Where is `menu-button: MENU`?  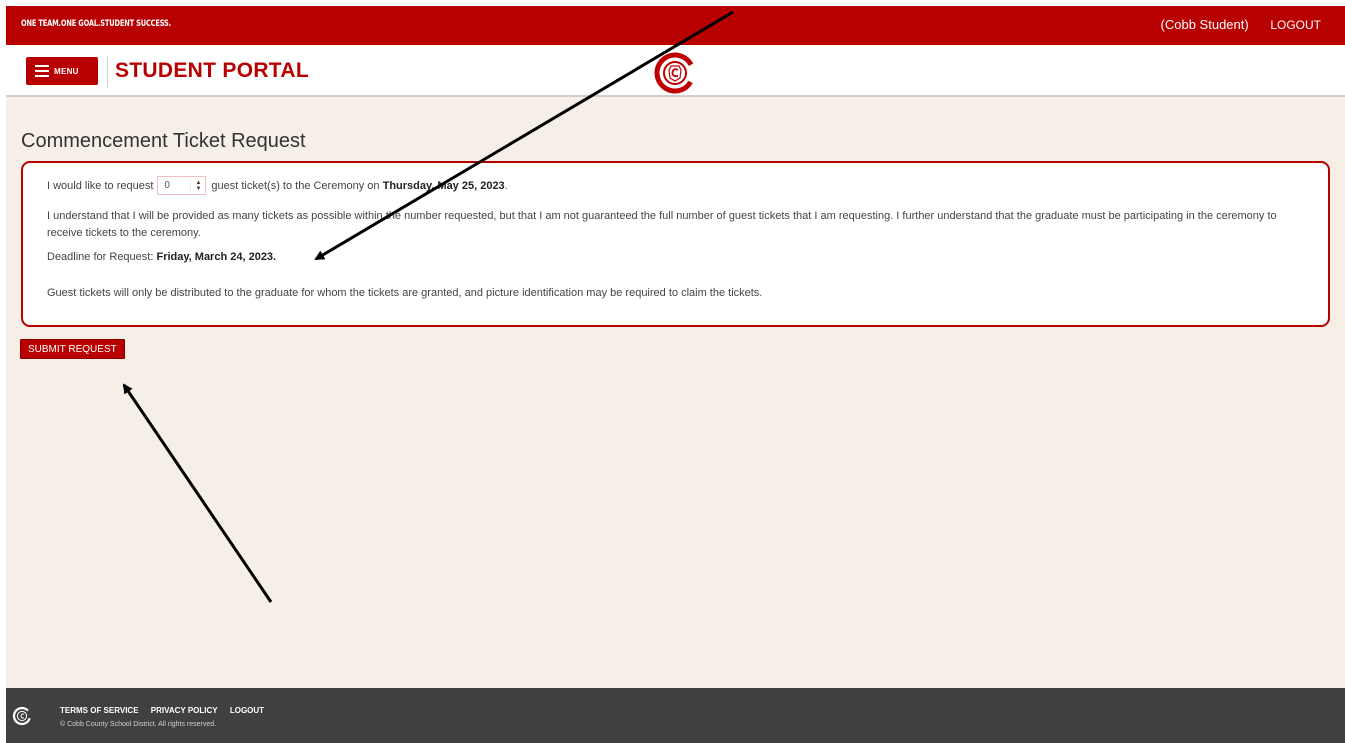
menu-button: MENU is located at coordinates (62, 71).